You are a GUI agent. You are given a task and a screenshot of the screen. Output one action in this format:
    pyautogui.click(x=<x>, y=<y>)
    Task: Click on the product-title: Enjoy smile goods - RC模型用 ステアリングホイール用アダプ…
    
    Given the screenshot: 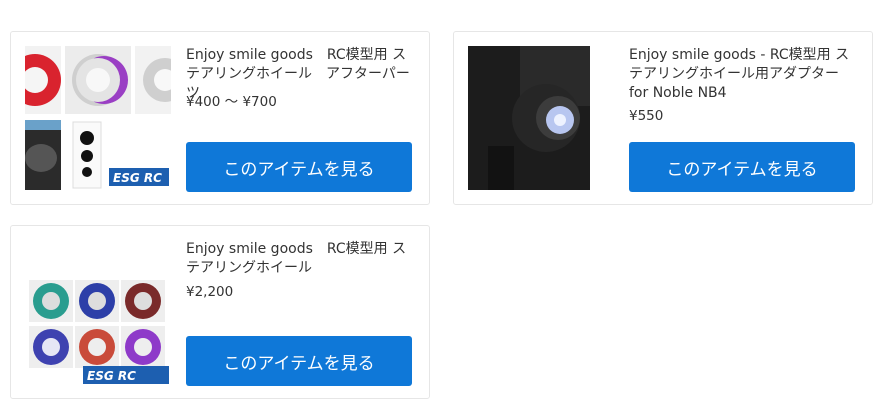 What is the action you would take?
    pyautogui.click(x=745, y=74)
    